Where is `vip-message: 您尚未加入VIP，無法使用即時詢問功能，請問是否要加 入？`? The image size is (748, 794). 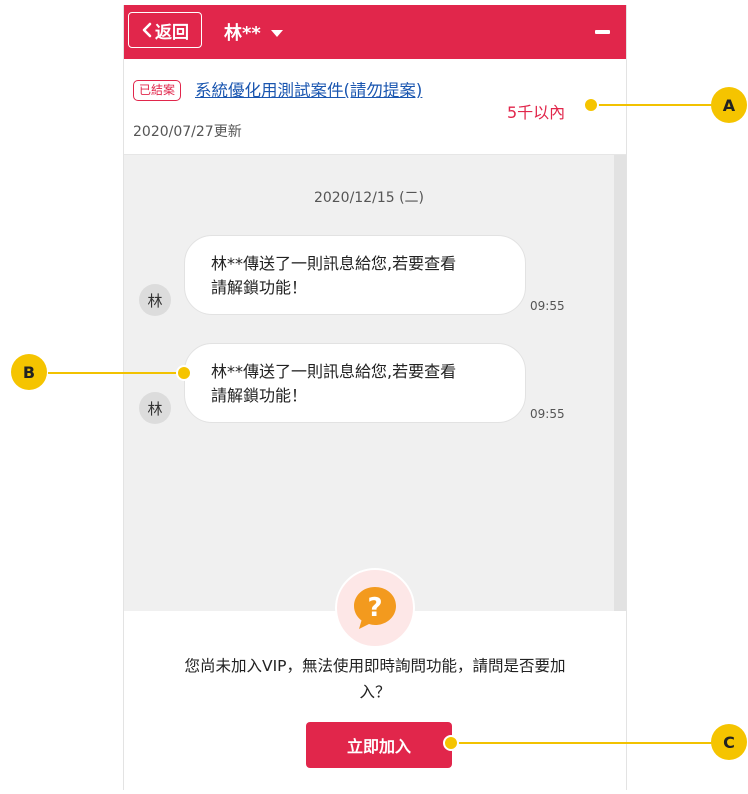 vip-message: 您尚未加入VIP，無法使用即時詢問功能，請問是否要加 入？ is located at coordinates (375, 679).